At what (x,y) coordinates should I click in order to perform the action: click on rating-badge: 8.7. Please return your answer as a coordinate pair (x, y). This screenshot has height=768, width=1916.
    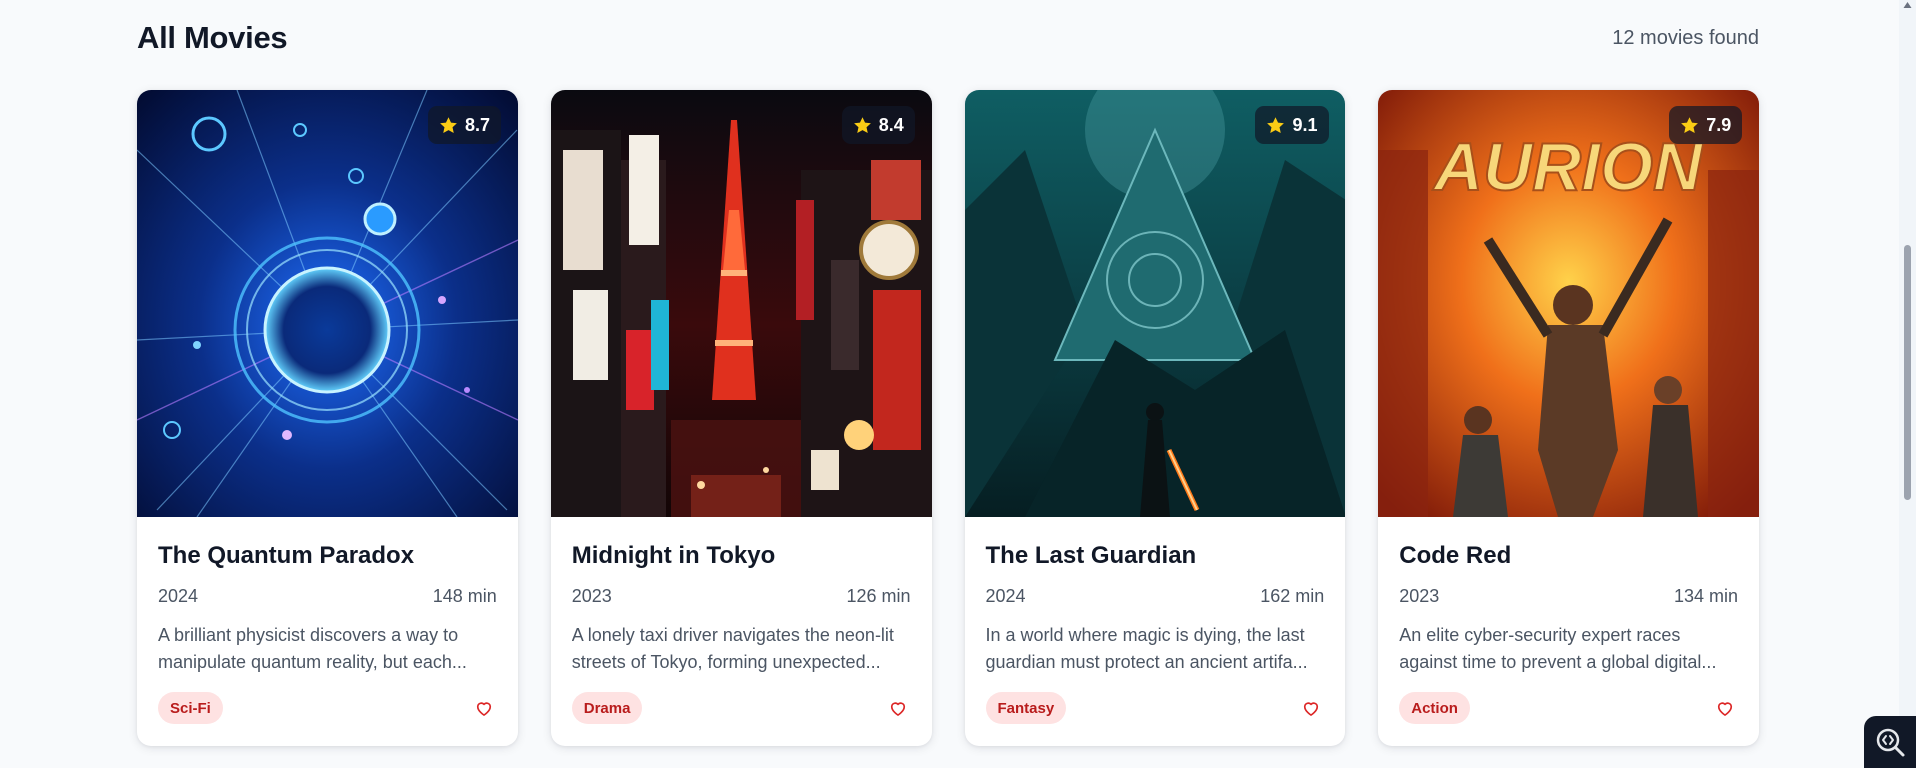
    Looking at the image, I should click on (464, 125).